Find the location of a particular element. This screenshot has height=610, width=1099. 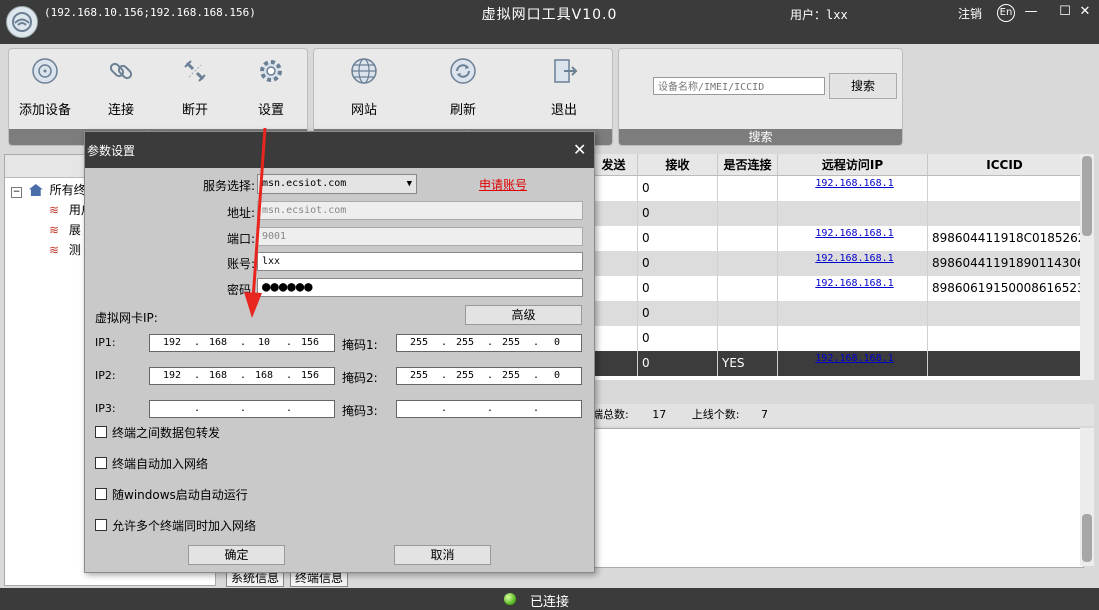

account-field: lxx is located at coordinates (420, 261).